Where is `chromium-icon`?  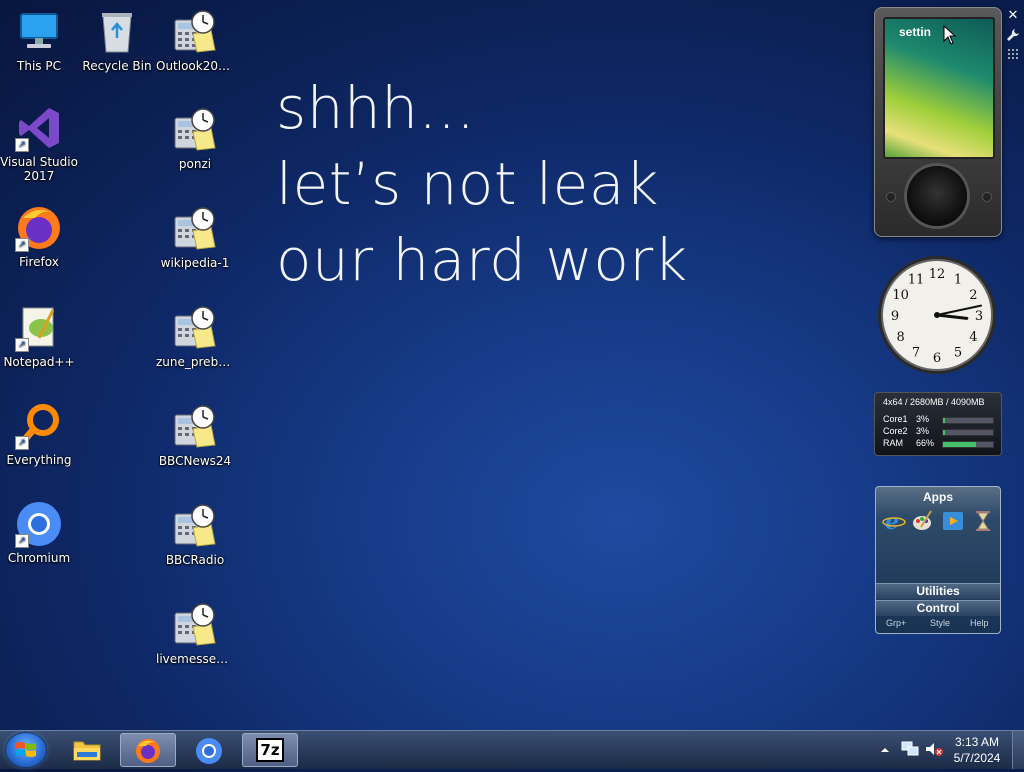
chromium-icon is located at coordinates (209, 751).